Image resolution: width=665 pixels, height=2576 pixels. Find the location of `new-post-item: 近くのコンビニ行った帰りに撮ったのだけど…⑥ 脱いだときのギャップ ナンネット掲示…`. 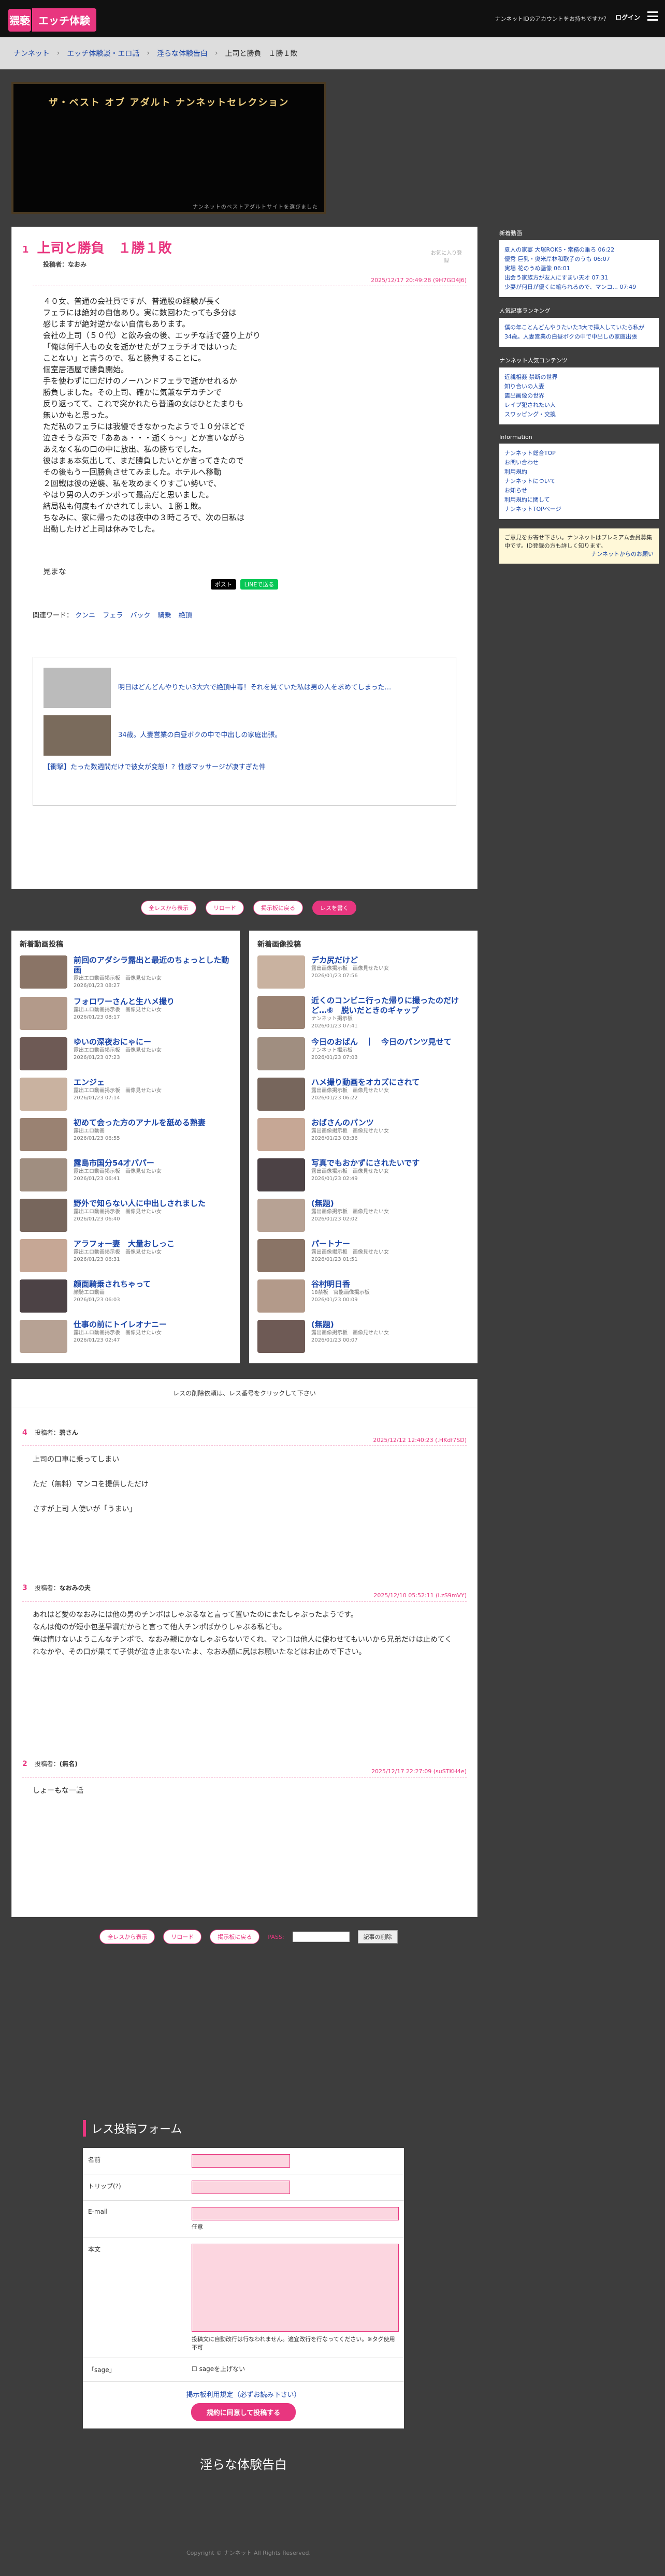

new-post-item: 近くのコンビニ行った帰りに撮ったのだけど…⑥ 脱いだときのギャップ ナンネット掲示… is located at coordinates (363, 1013).